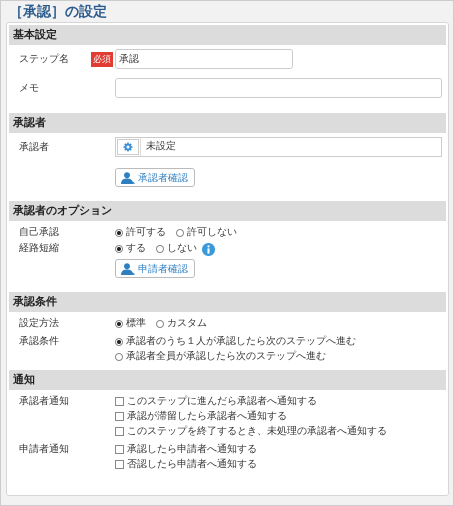  Describe the element at coordinates (208, 249) in the screenshot. I see `info-icon` at that location.